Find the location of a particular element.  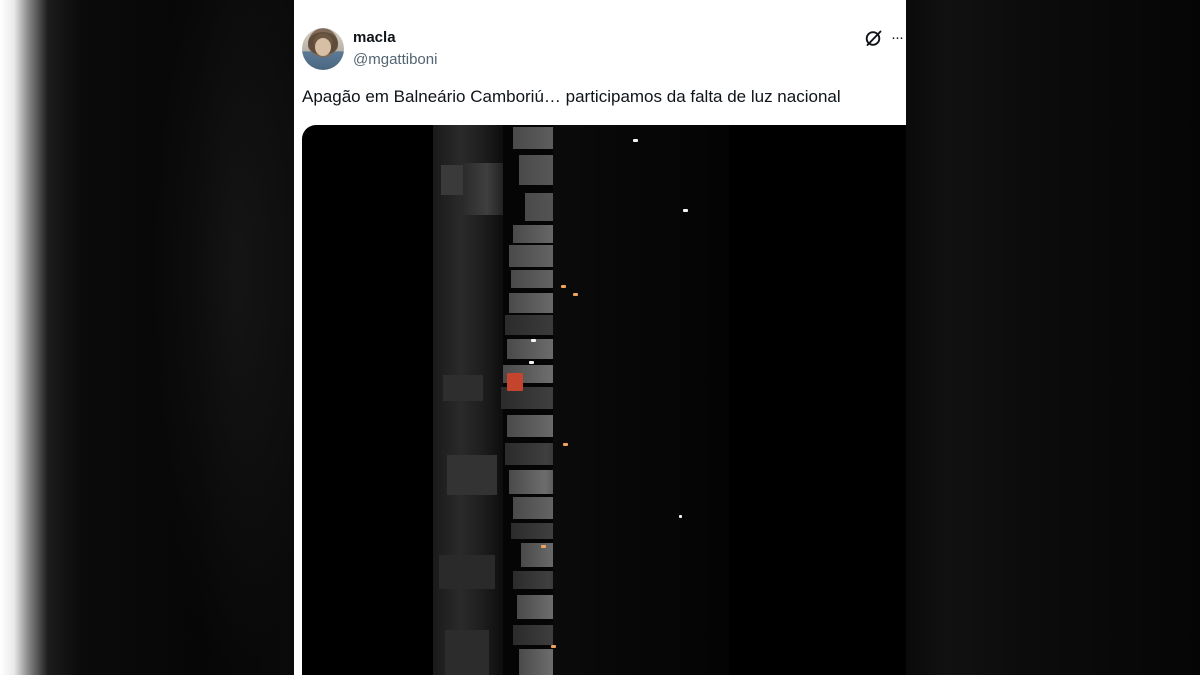

avatar-face is located at coordinates (323, 47).